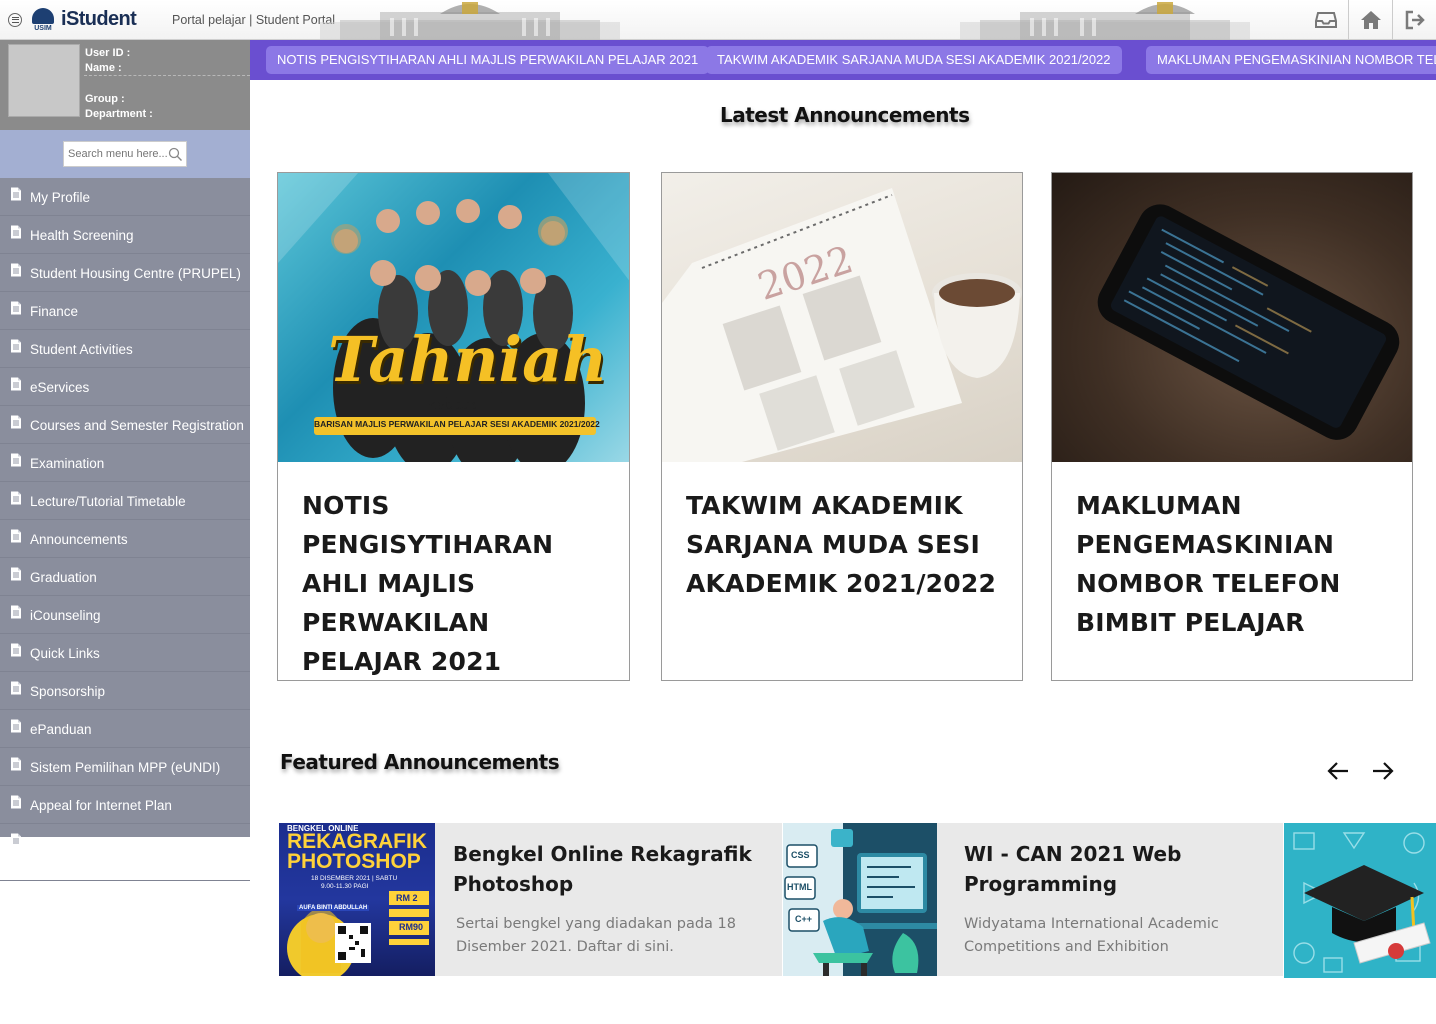 The width and height of the screenshot is (1436, 1024). What do you see at coordinates (420, 762) in the screenshot?
I see `featured-announcements-title: Featured Announcements` at bounding box center [420, 762].